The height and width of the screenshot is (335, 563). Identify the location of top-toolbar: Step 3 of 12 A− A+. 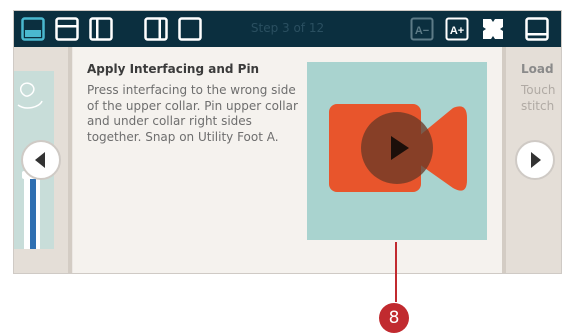
(287, 29).